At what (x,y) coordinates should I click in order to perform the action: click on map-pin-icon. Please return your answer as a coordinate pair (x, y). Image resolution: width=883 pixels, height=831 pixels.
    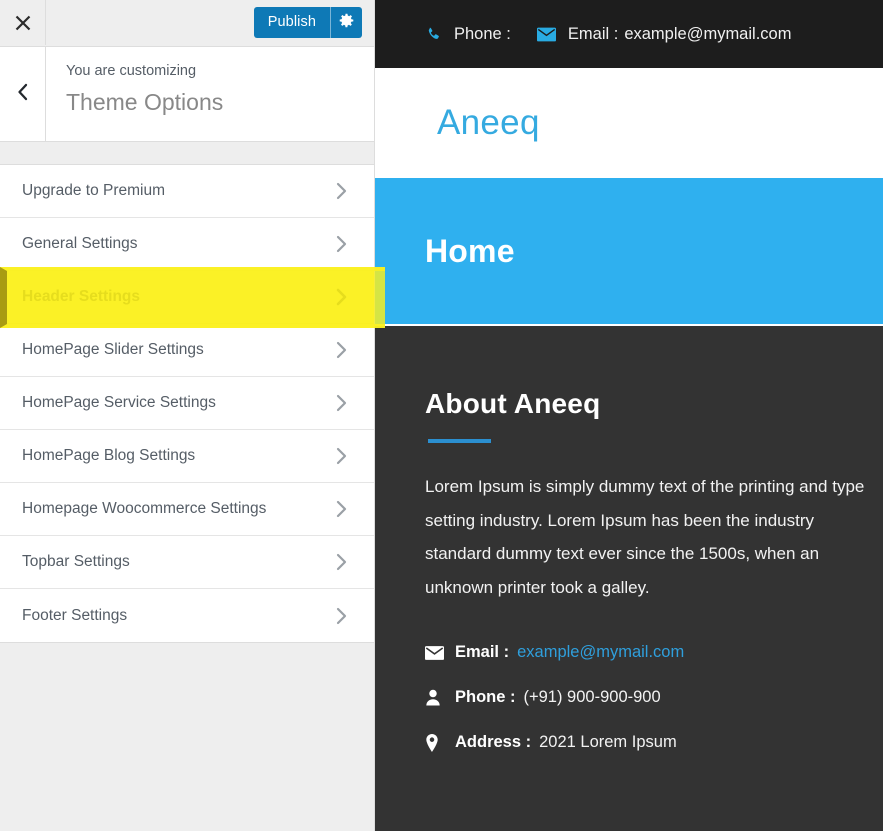
    Looking at the image, I should click on (440, 742).